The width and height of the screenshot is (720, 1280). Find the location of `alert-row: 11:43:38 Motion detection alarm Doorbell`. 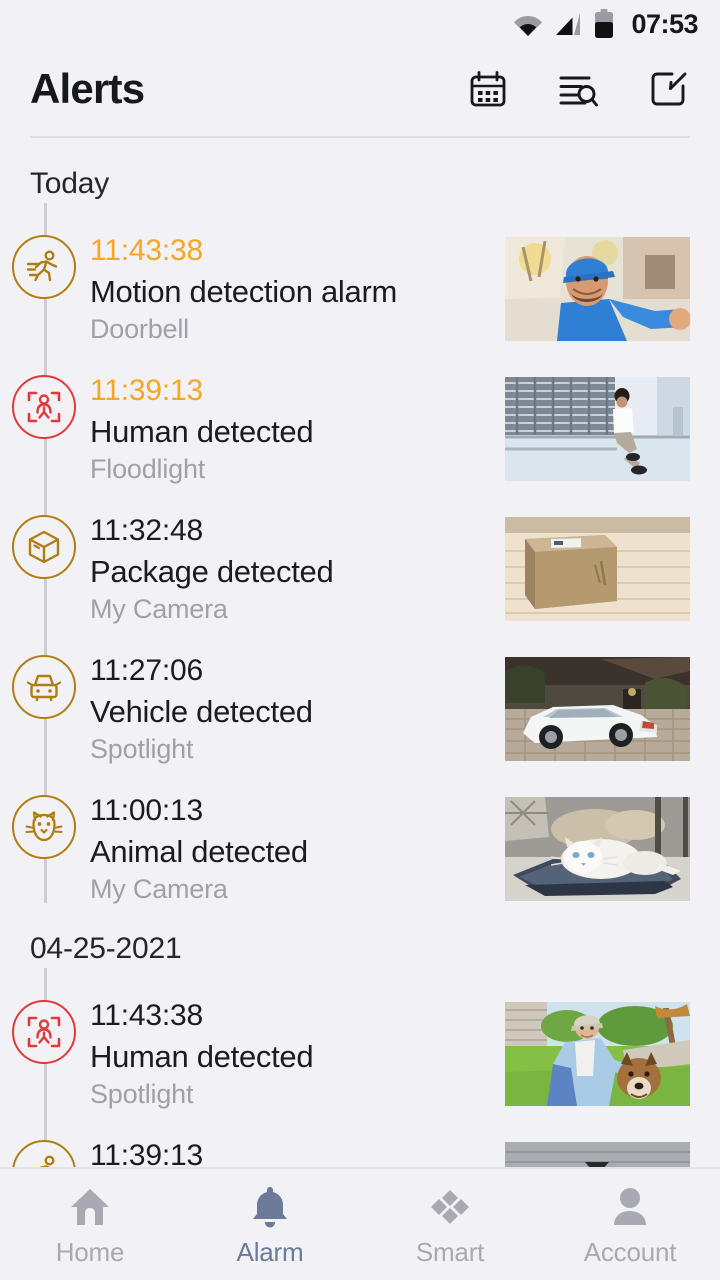

alert-row: 11:43:38 Motion detection alarm Doorbell is located at coordinates (360, 273).